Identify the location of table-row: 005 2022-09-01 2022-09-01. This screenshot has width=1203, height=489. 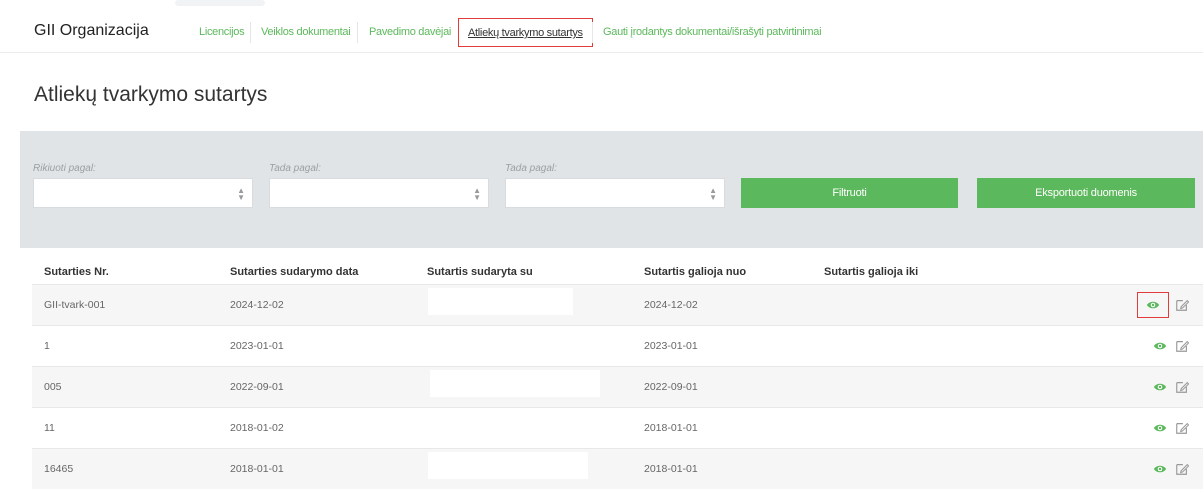
(617, 386).